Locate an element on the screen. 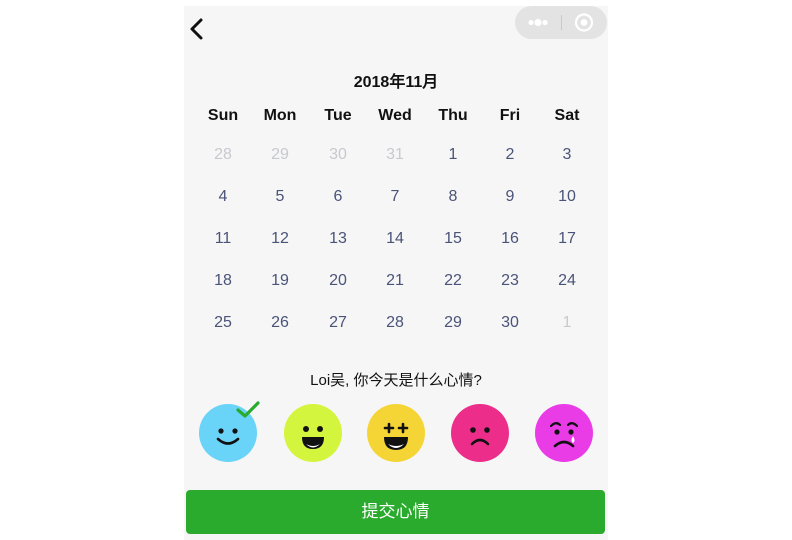  checkmark-icon is located at coordinates (248, 409).